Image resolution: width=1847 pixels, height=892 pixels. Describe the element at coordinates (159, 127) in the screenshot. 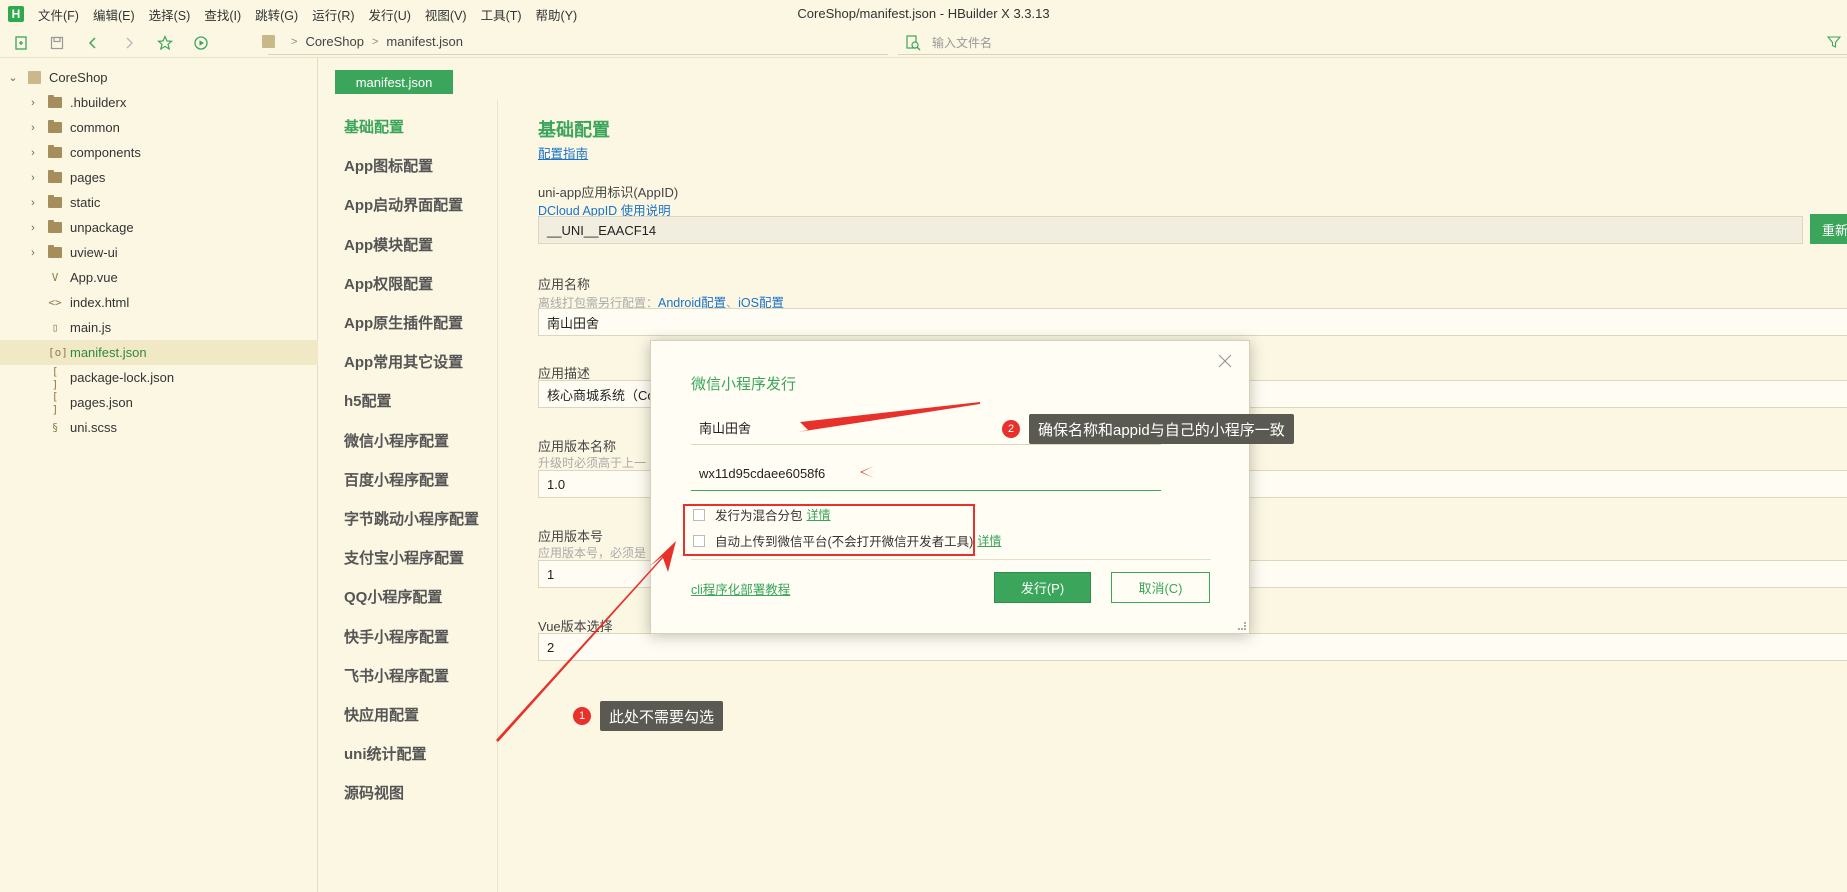

I see `tree-item: › common` at that location.